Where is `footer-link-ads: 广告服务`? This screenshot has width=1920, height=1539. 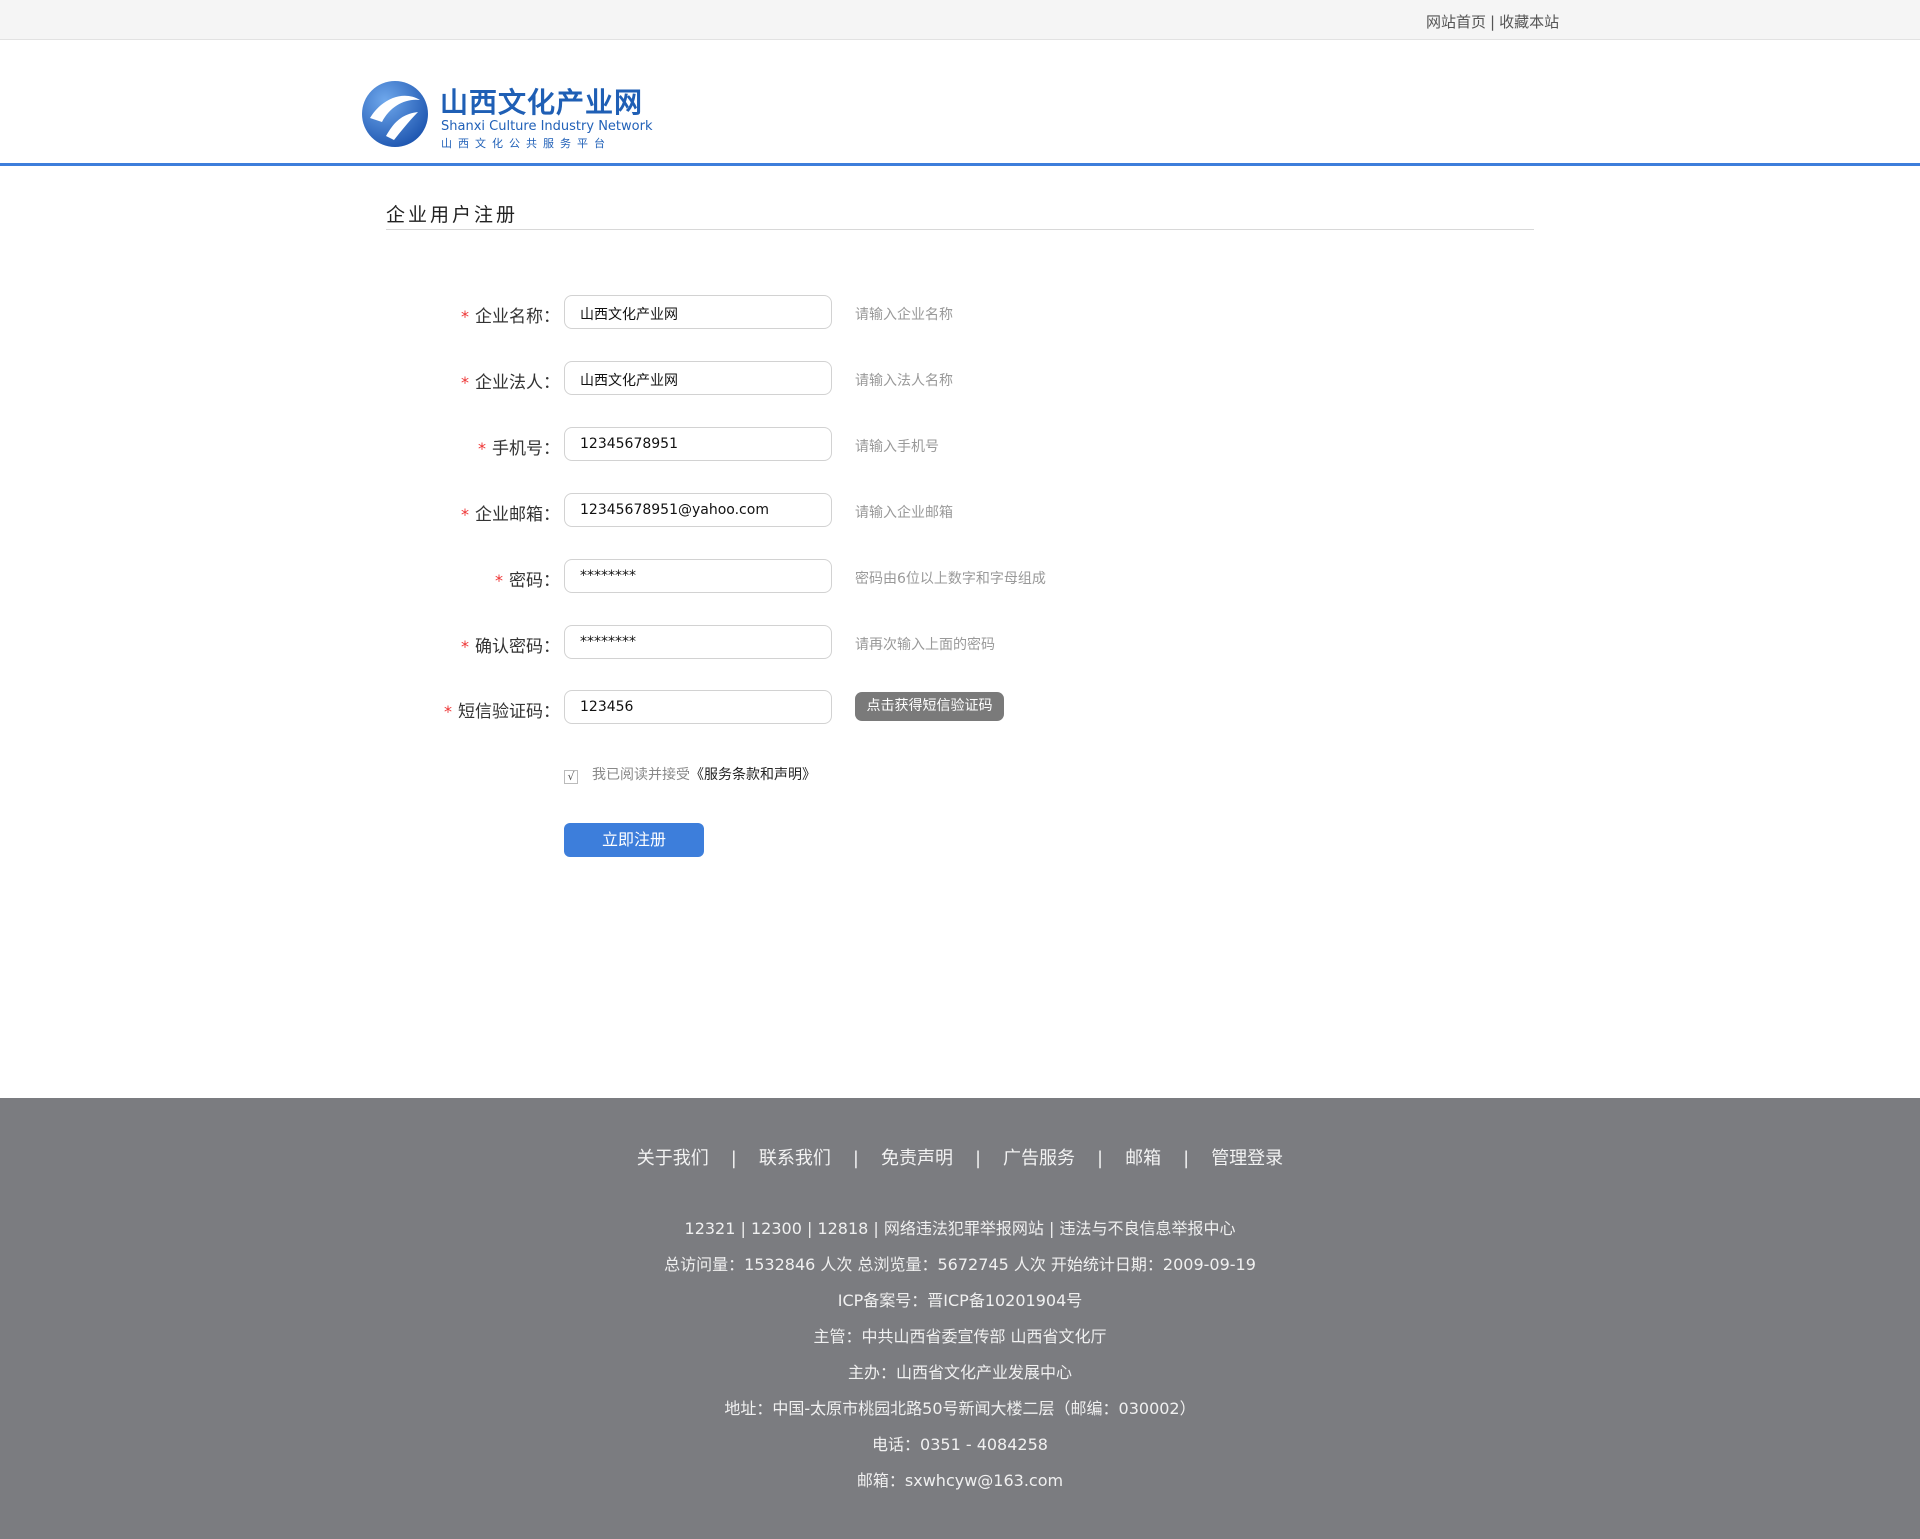
footer-link-ads: 广告服务 is located at coordinates (1039, 1158).